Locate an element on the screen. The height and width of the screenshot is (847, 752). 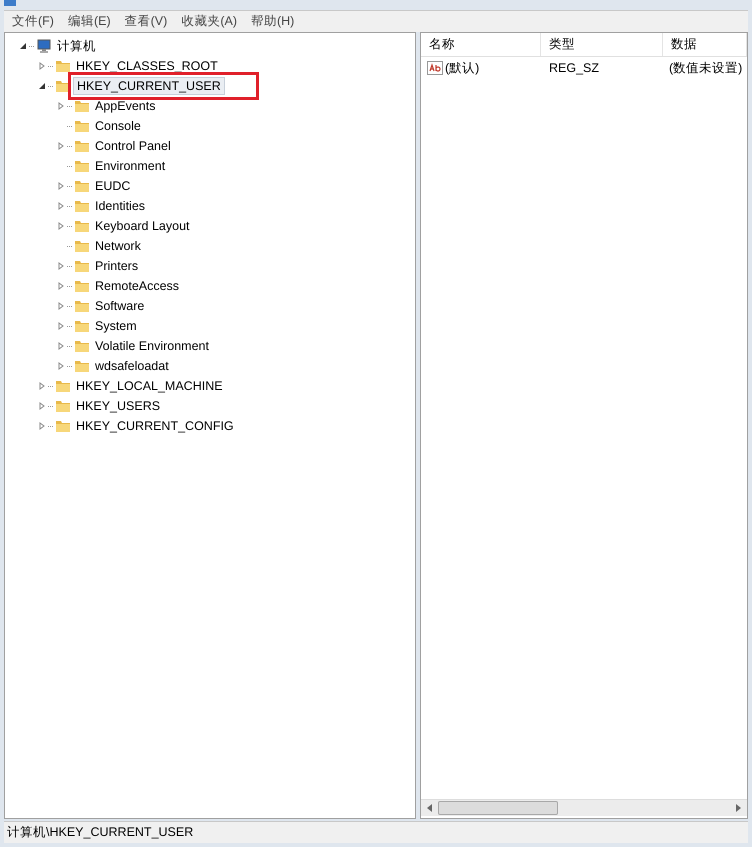
column-header: 数据 is located at coordinates (705, 44).